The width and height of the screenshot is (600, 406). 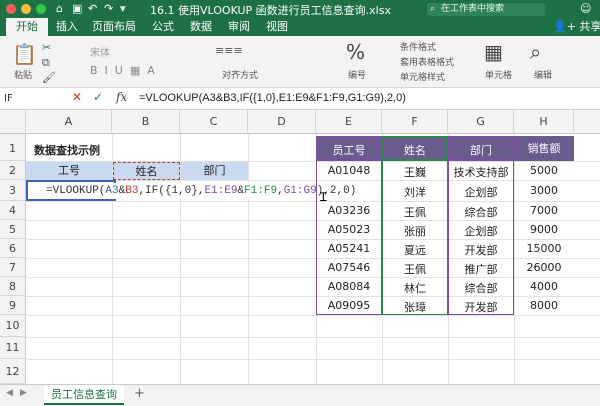 What do you see at coordinates (349, 122) in the screenshot?
I see `column-header-e: E` at bounding box center [349, 122].